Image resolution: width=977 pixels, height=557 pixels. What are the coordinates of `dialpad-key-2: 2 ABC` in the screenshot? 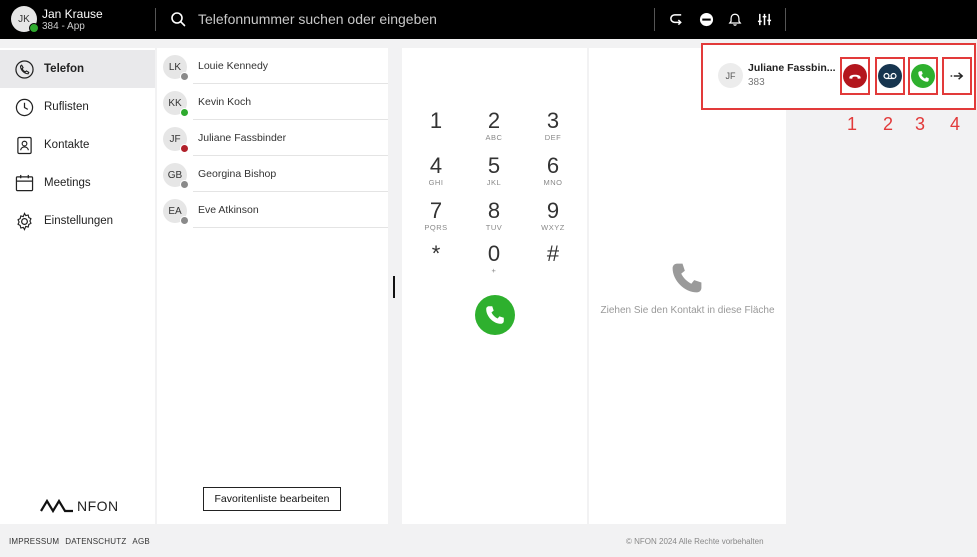 It's located at (494, 129).